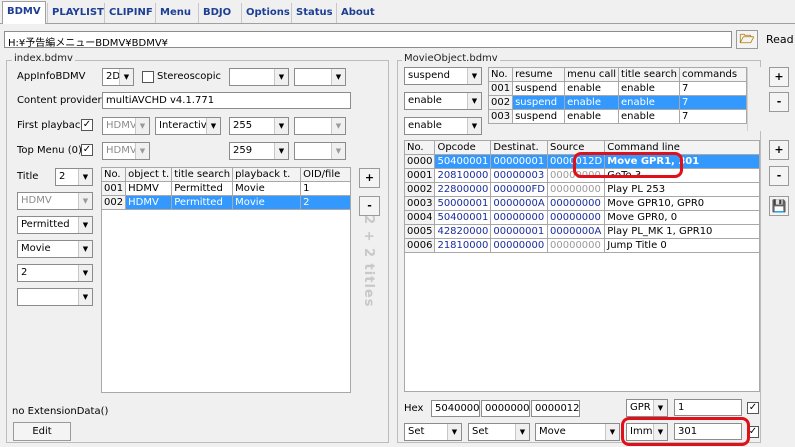 This screenshot has height=447, width=795. I want to click on tab-bdjo: BDJO, so click(216, 13).